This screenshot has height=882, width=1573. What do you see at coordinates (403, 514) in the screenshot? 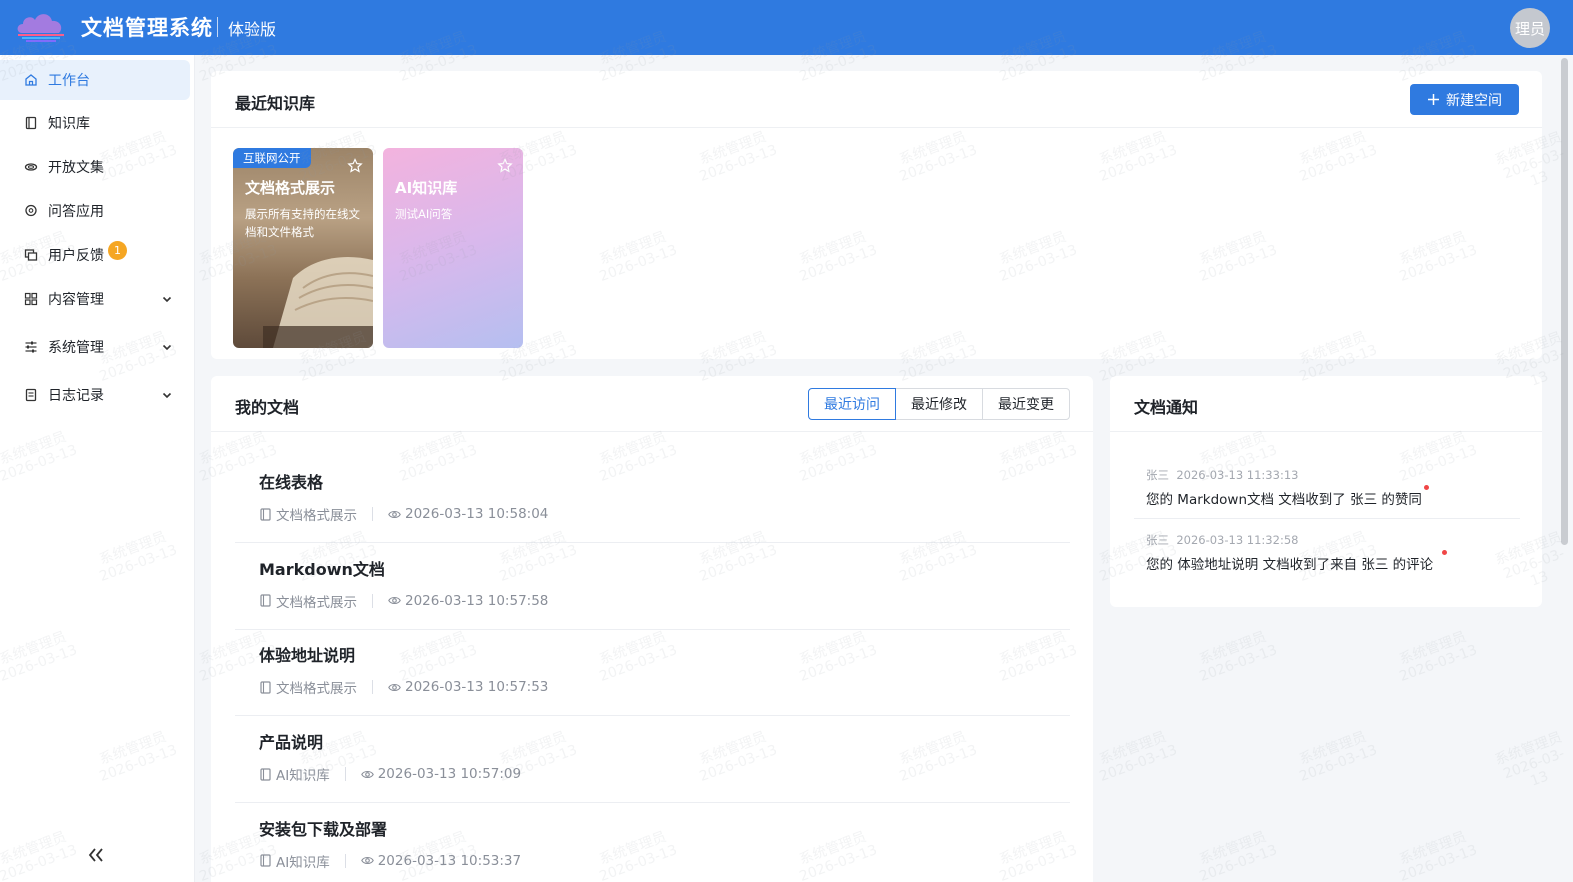
I see `document-meta: 文档格式展示 2026-03-13 10:58:04` at bounding box center [403, 514].